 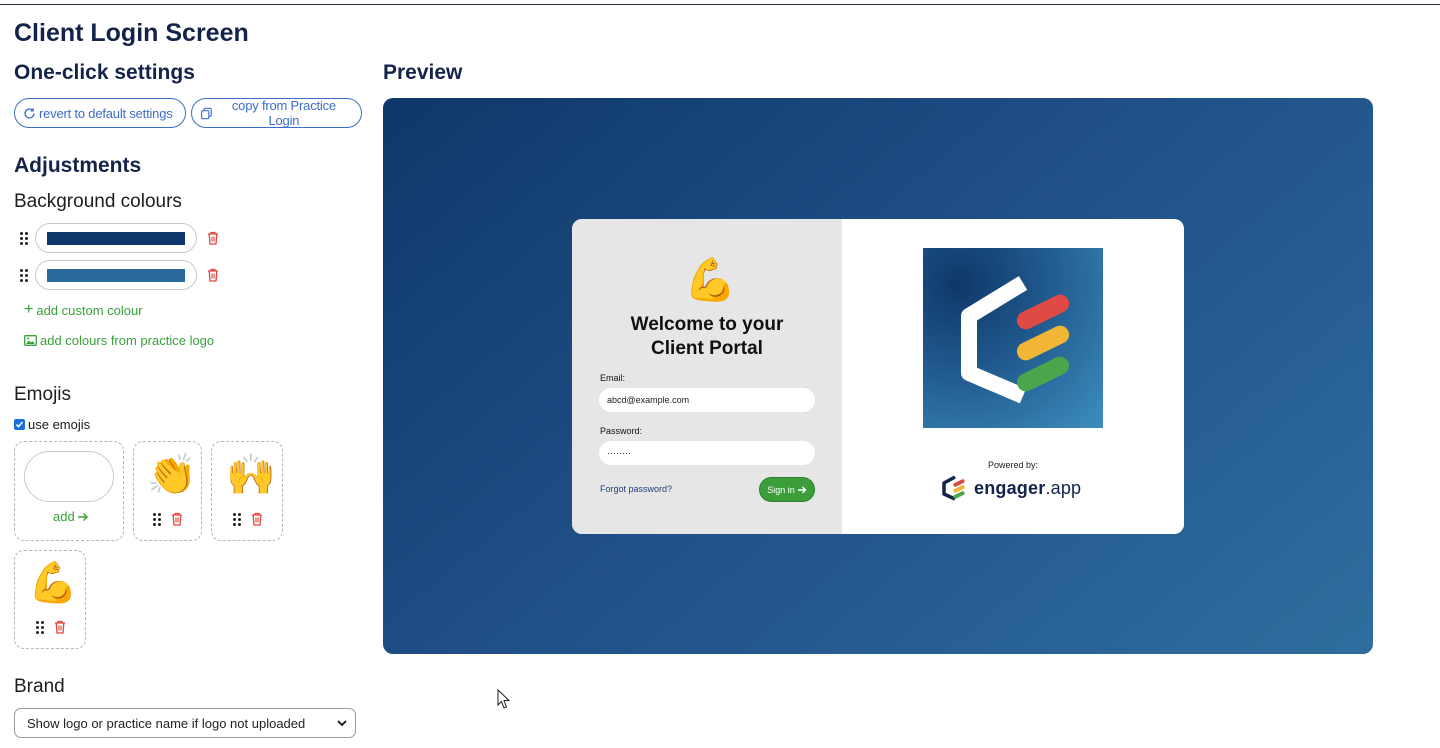 I want to click on page-title: Client Login Screen, so click(x=131, y=33).